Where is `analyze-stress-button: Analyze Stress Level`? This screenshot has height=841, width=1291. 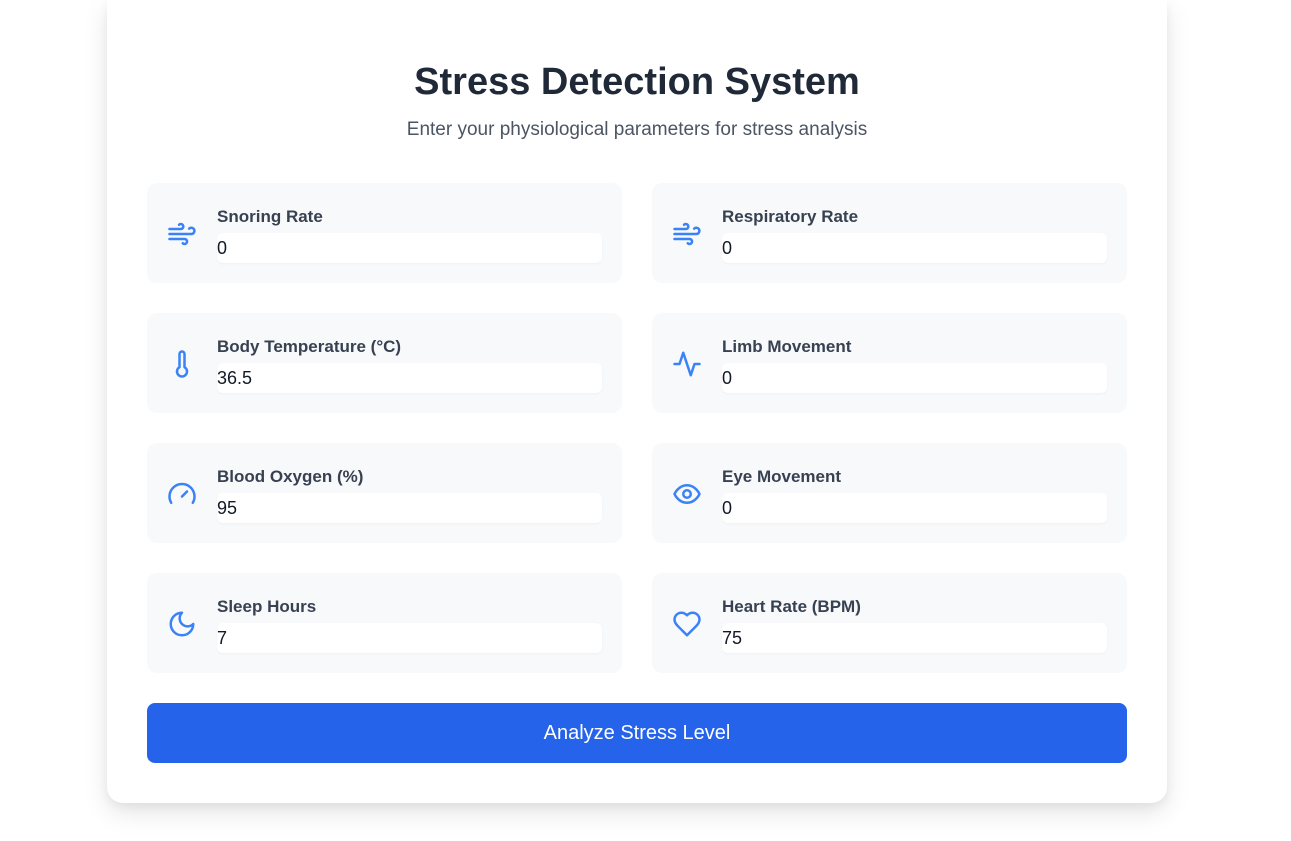 analyze-stress-button: Analyze Stress Level is located at coordinates (637, 733).